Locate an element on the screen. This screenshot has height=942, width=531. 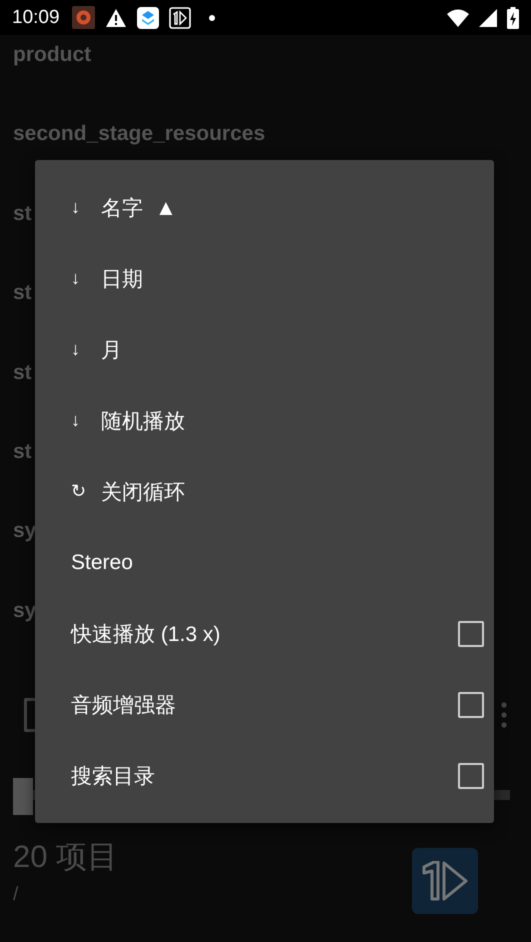
wifi-icon is located at coordinates (458, 17).